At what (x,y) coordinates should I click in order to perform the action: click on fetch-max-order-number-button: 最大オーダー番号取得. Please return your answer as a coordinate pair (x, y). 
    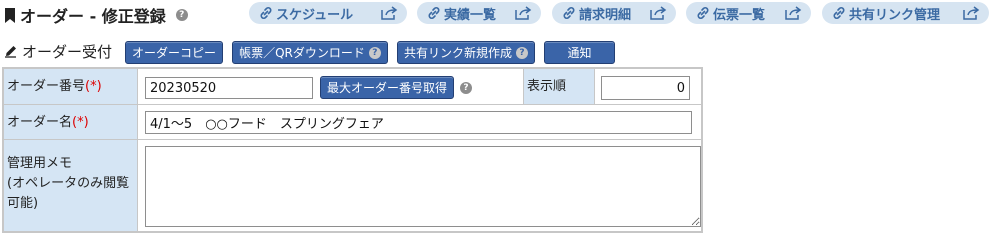
    Looking at the image, I should click on (387, 87).